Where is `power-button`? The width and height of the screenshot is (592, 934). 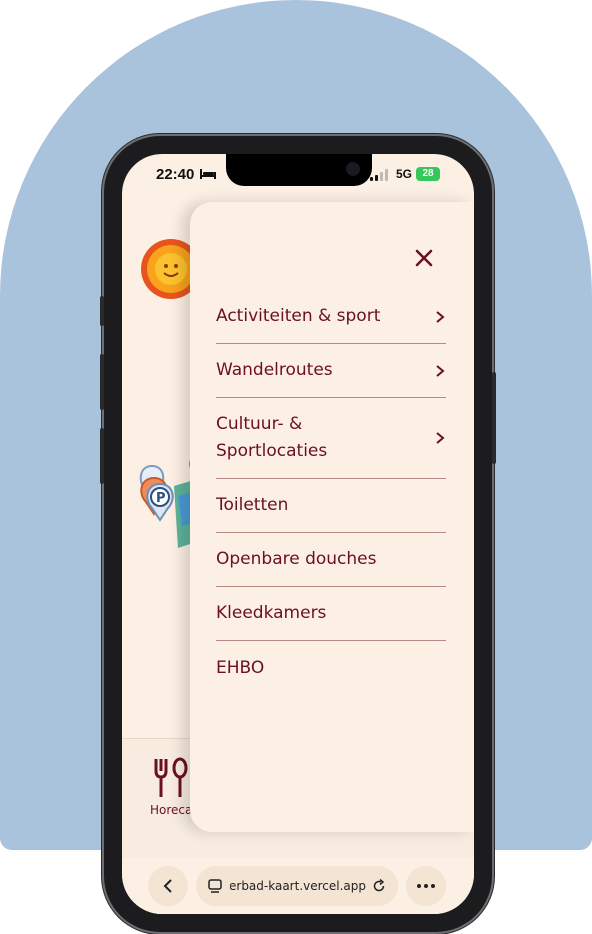 power-button is located at coordinates (494, 418).